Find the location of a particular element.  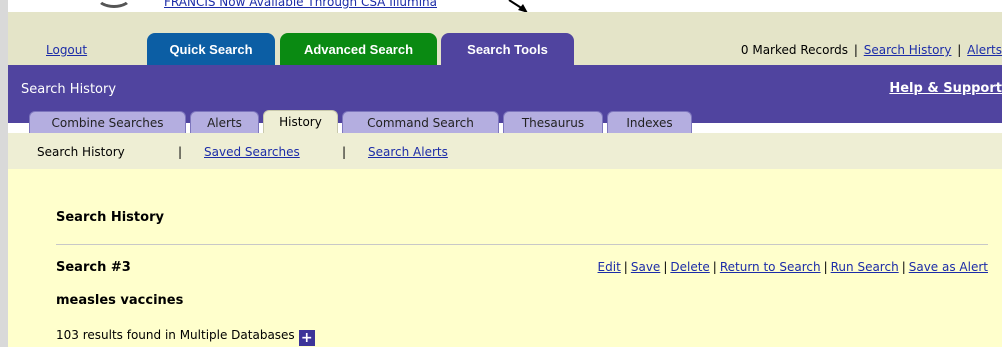

arrow-pointer-icon is located at coordinates (518, 6).